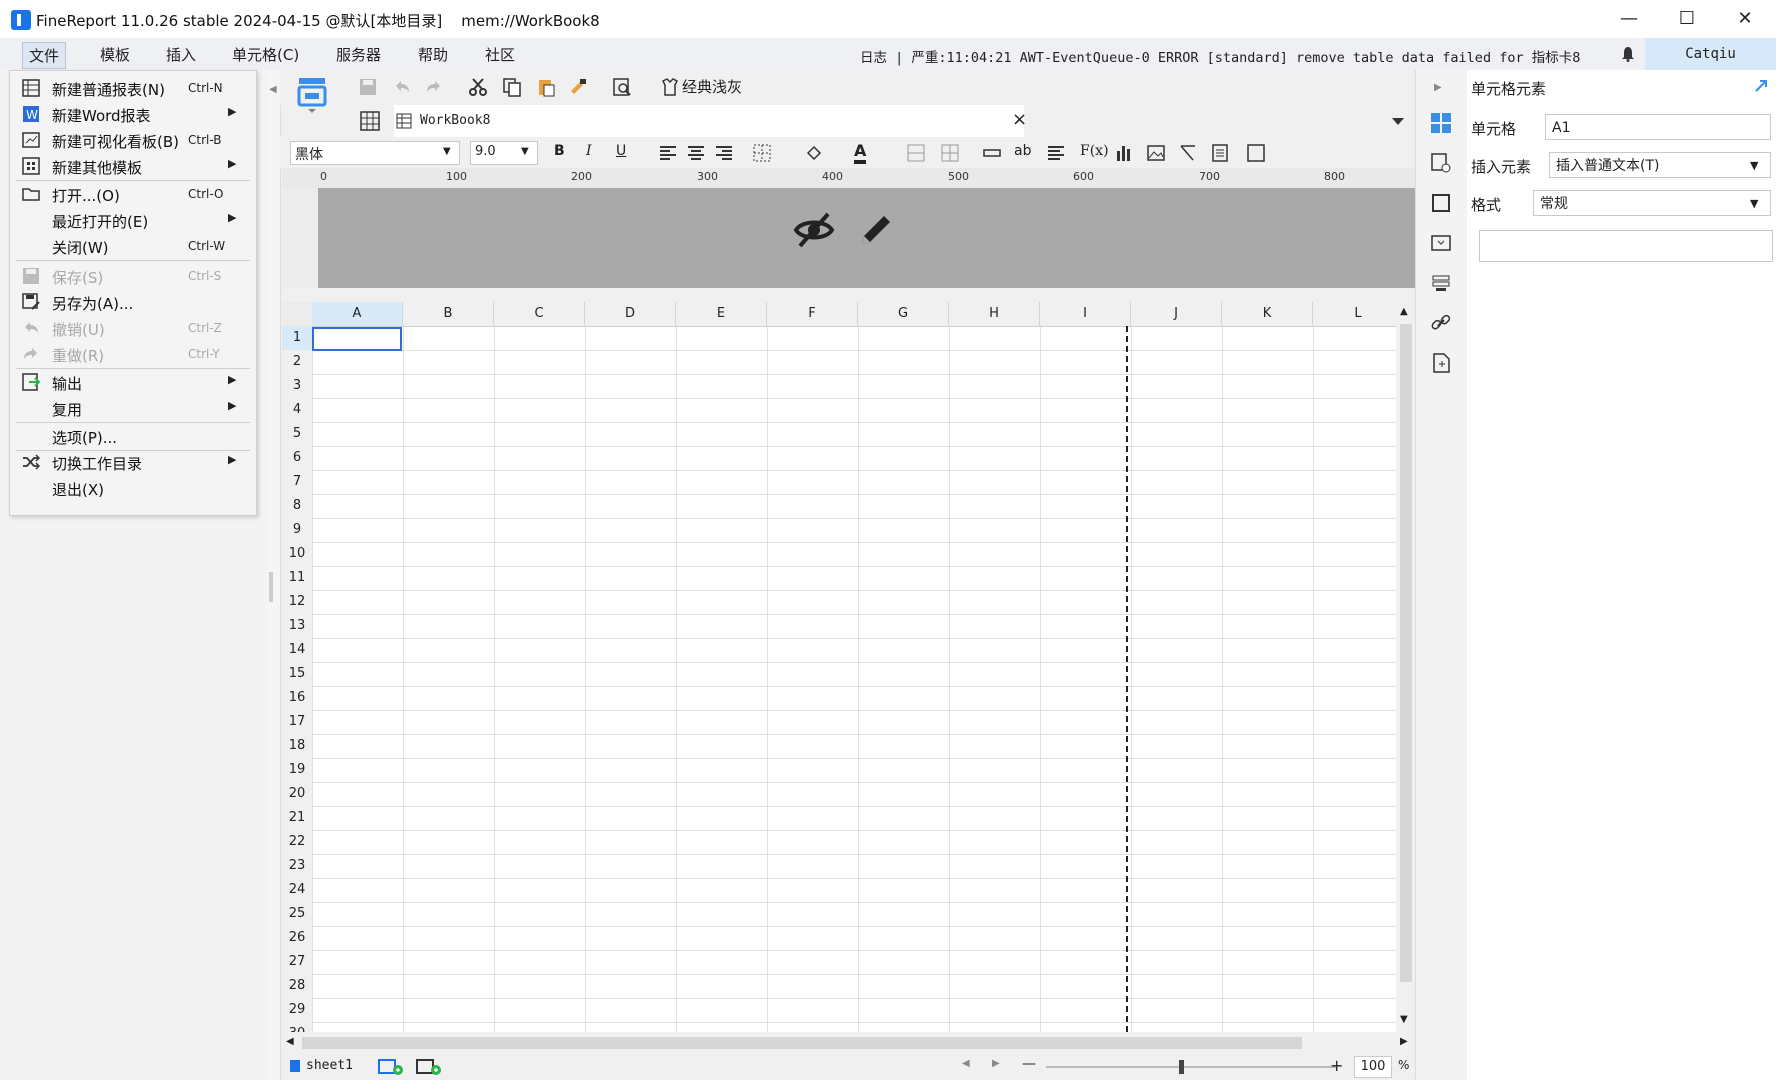  What do you see at coordinates (478, 87) in the screenshot?
I see `cut-icon` at bounding box center [478, 87].